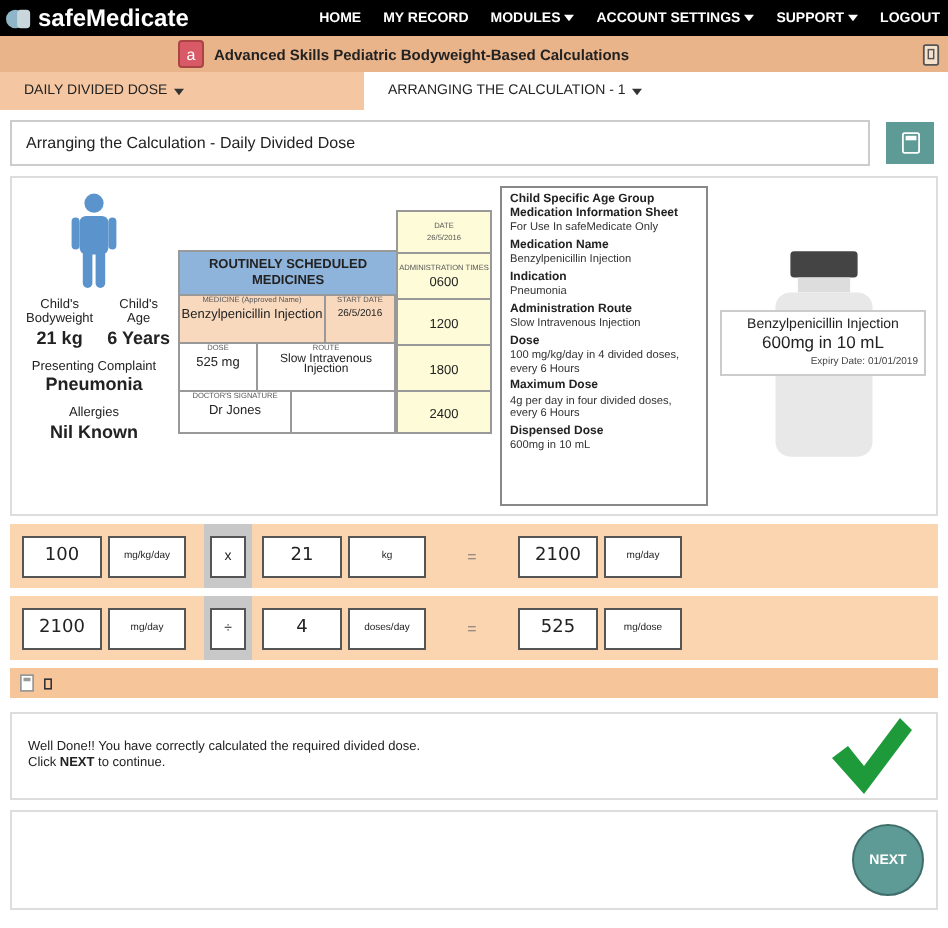  Describe the element at coordinates (94, 431) in the screenshot. I see `patient-value: Nil Known` at that location.